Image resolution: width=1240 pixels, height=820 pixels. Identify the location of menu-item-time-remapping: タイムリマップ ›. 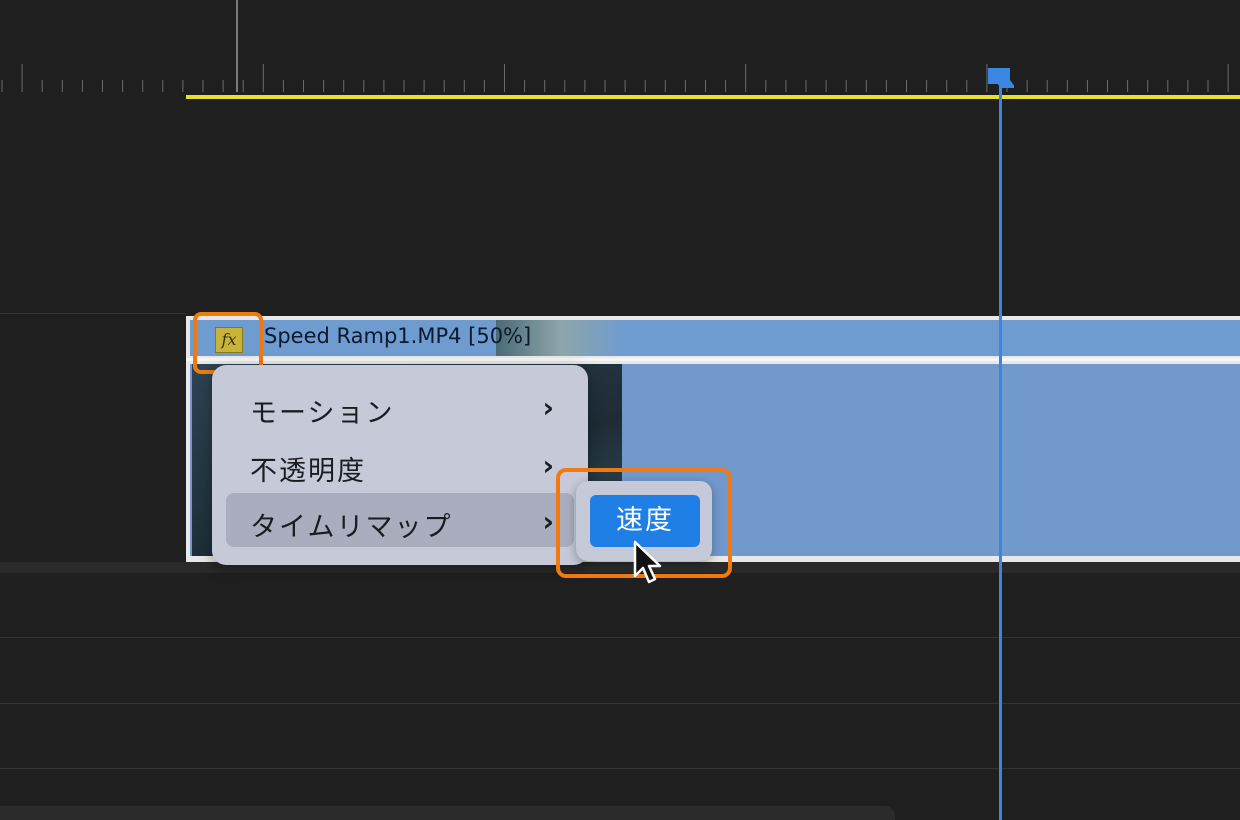
(400, 520).